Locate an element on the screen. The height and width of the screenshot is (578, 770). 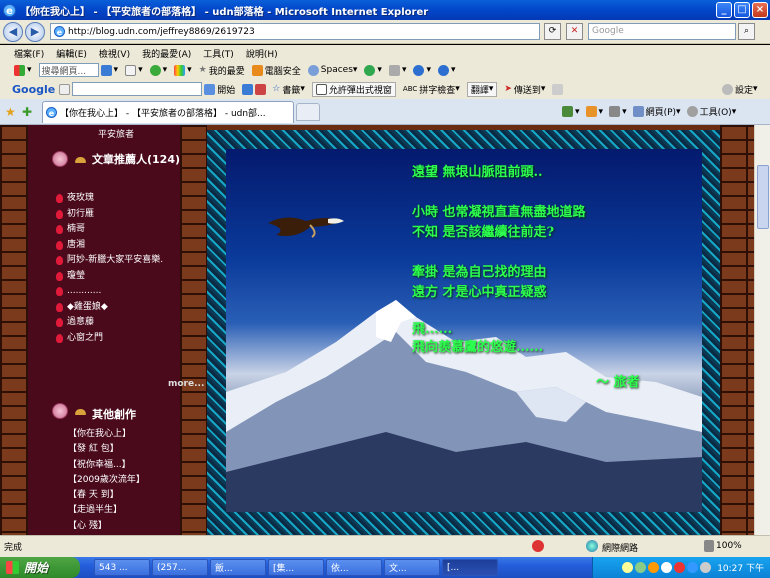
send-icon: ➤ is located at coordinates (508, 89).